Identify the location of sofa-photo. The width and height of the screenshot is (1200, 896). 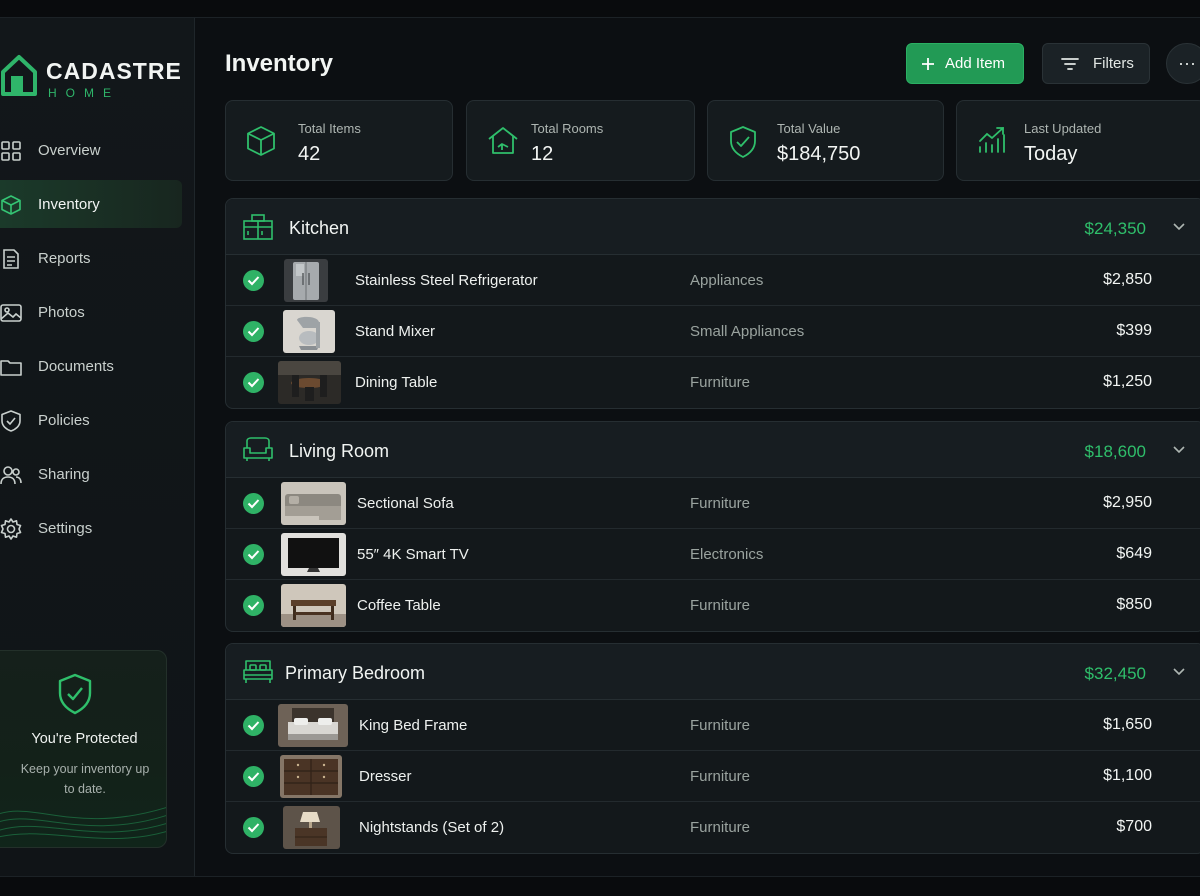
(313, 503).